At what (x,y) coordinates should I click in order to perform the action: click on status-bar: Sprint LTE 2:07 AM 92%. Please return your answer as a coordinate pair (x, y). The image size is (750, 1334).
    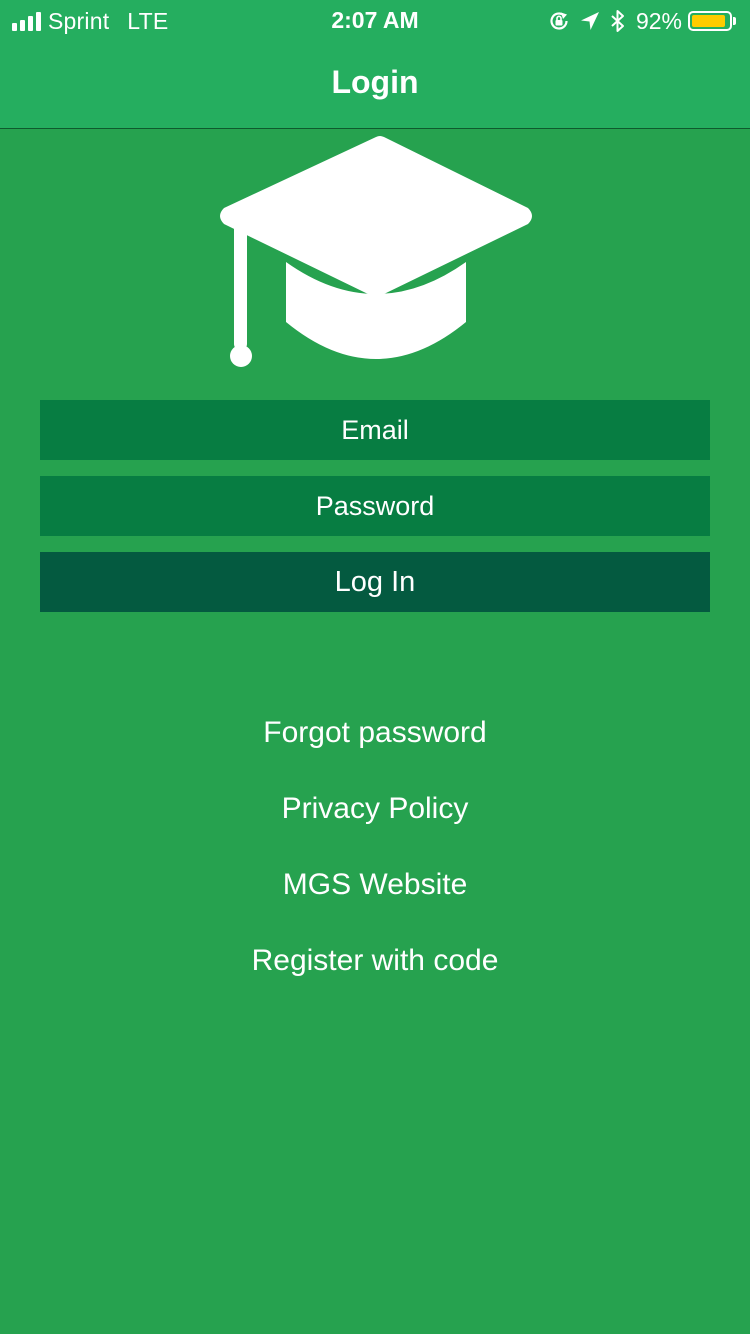
    Looking at the image, I should click on (375, 21).